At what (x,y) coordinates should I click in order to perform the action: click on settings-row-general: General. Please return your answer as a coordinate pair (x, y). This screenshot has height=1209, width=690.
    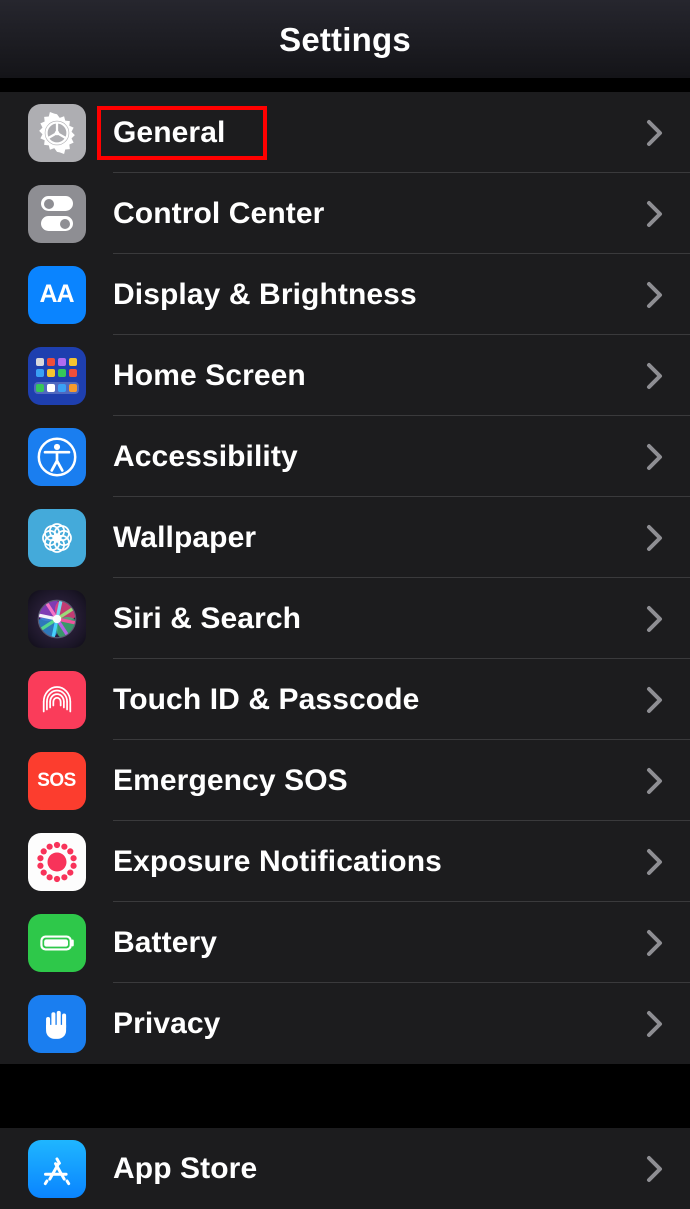
    Looking at the image, I should click on (345, 132).